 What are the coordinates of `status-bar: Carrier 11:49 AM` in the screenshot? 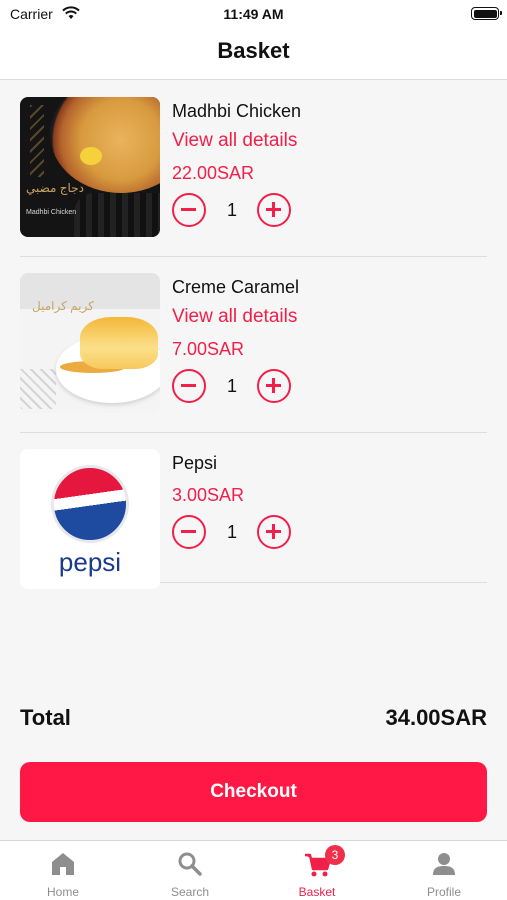 It's located at (253, 15).